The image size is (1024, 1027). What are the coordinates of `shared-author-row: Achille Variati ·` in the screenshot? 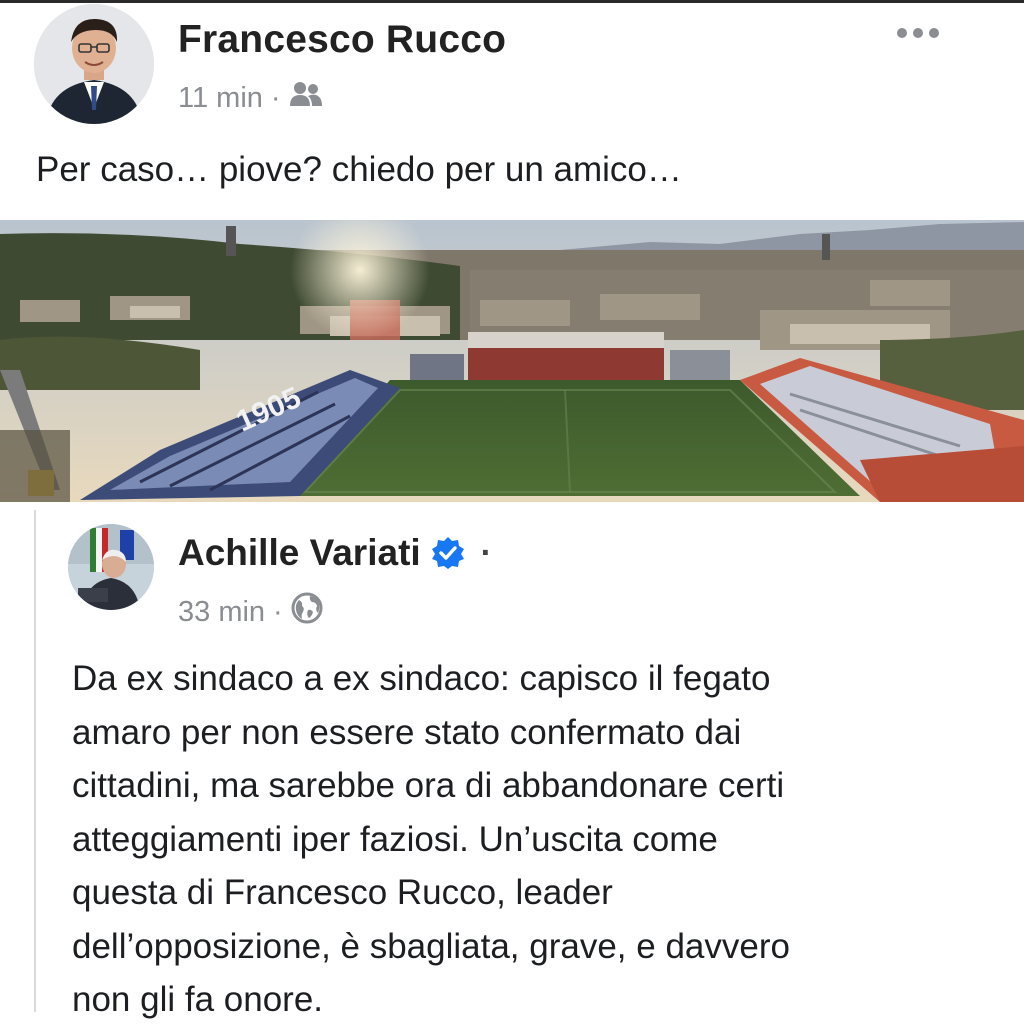 It's located at (335, 553).